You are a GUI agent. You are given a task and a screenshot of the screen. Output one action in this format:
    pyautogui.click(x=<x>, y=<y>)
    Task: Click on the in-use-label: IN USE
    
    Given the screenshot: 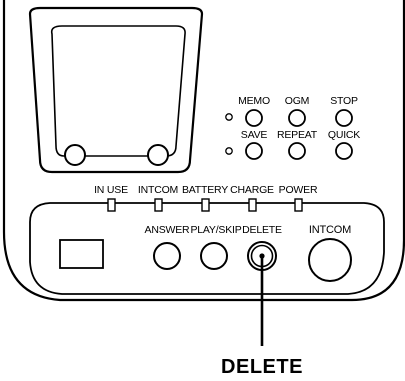 What is the action you would take?
    pyautogui.click(x=111, y=190)
    